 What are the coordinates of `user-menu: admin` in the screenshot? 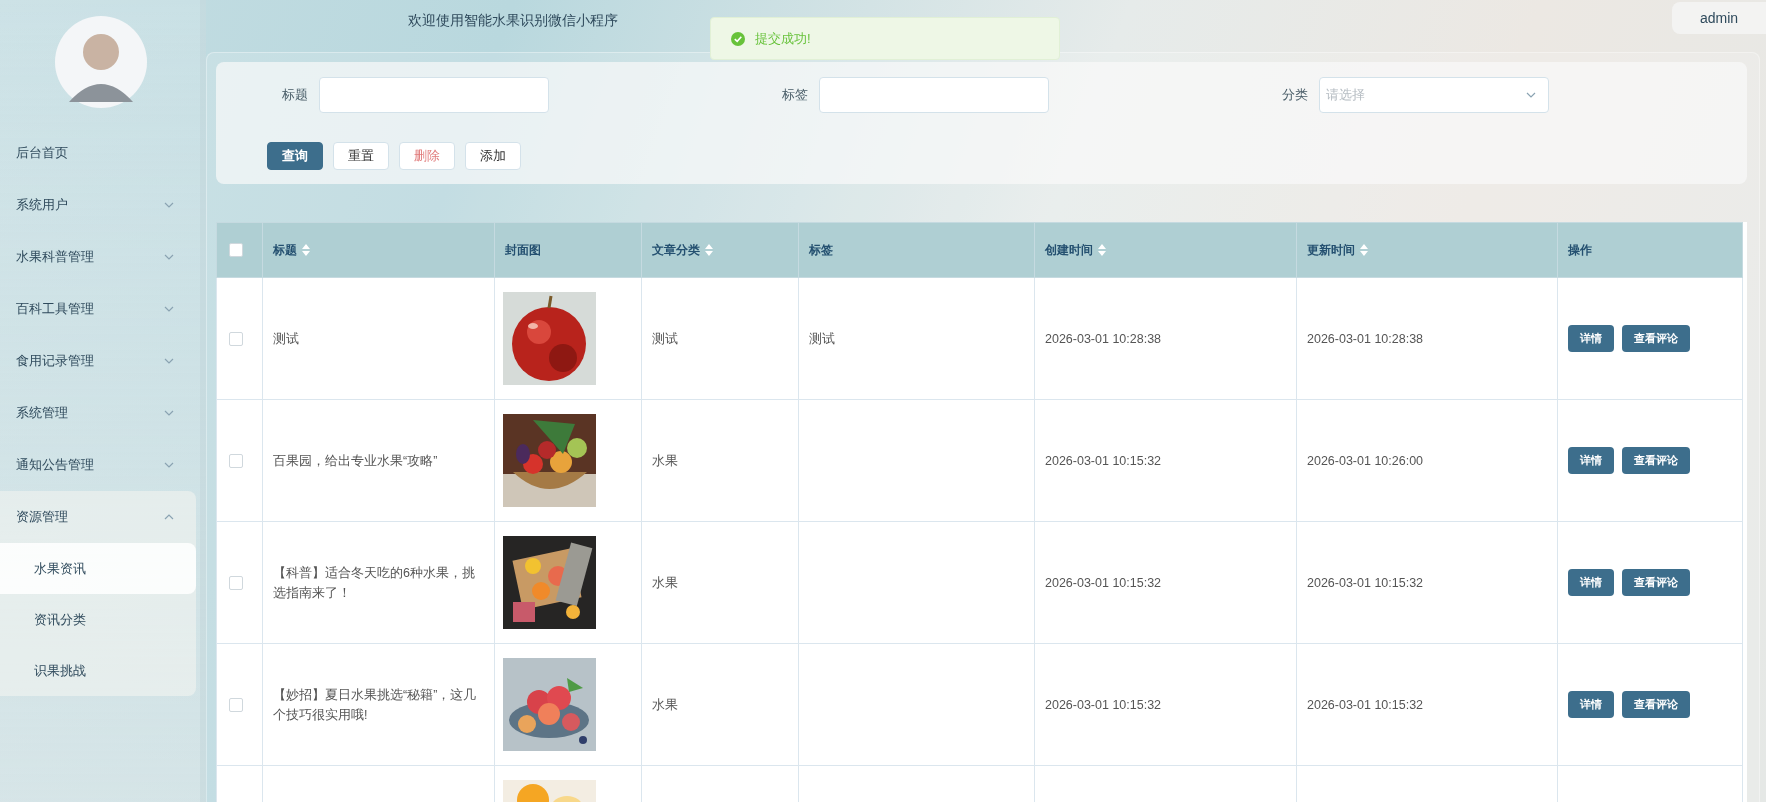 It's located at (1719, 18).